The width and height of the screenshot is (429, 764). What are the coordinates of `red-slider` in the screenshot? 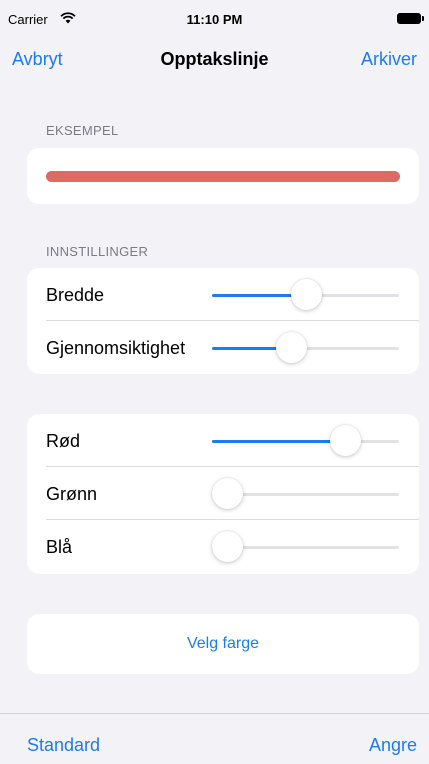 It's located at (305, 440).